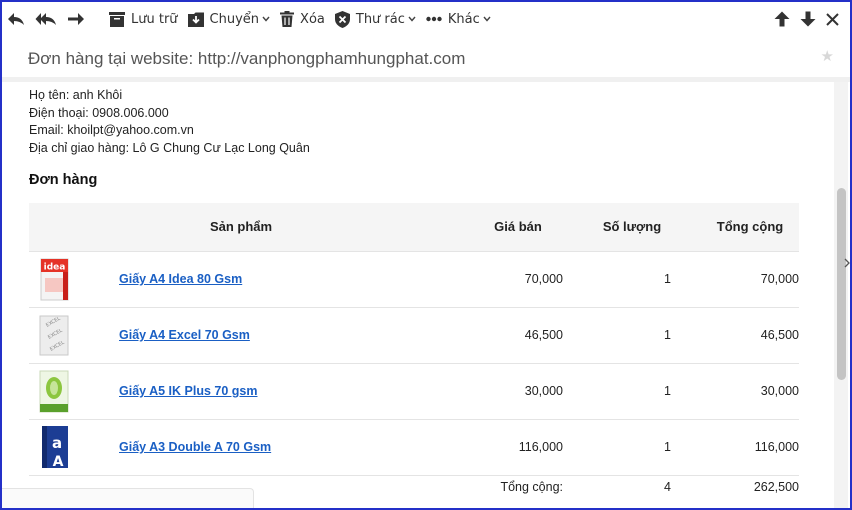 This screenshot has width=852, height=510. What do you see at coordinates (508, 446) in the screenshot?
I see `row-price: 116,000` at bounding box center [508, 446].